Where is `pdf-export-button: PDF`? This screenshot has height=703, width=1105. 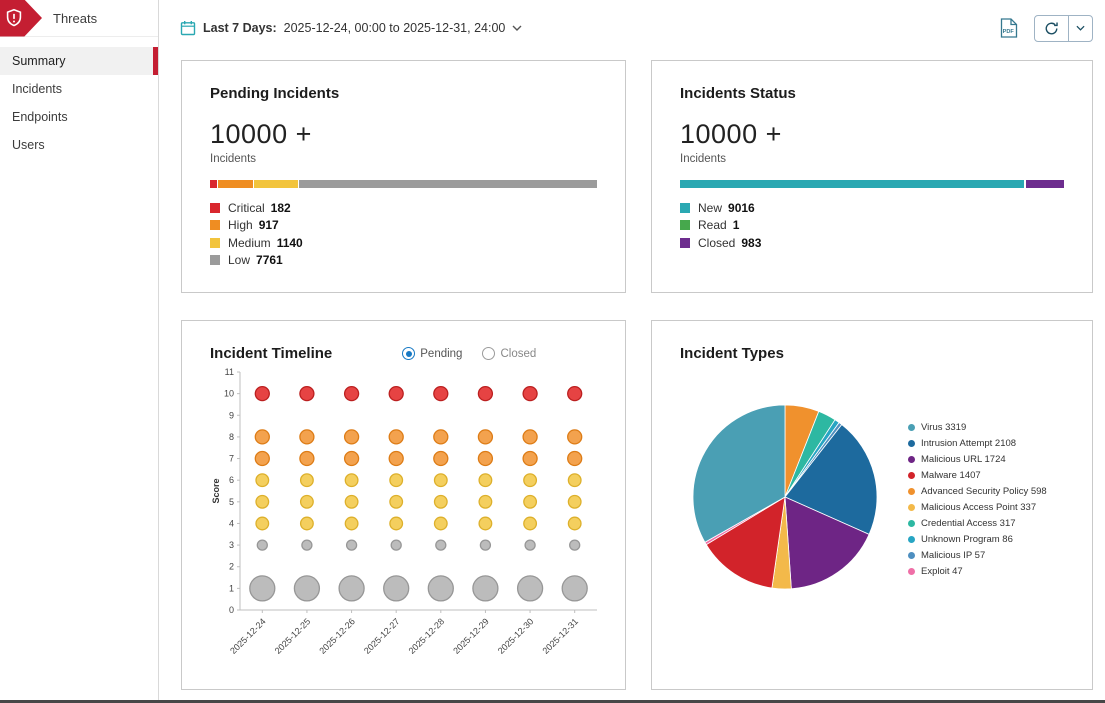 pdf-export-button: PDF is located at coordinates (1009, 28).